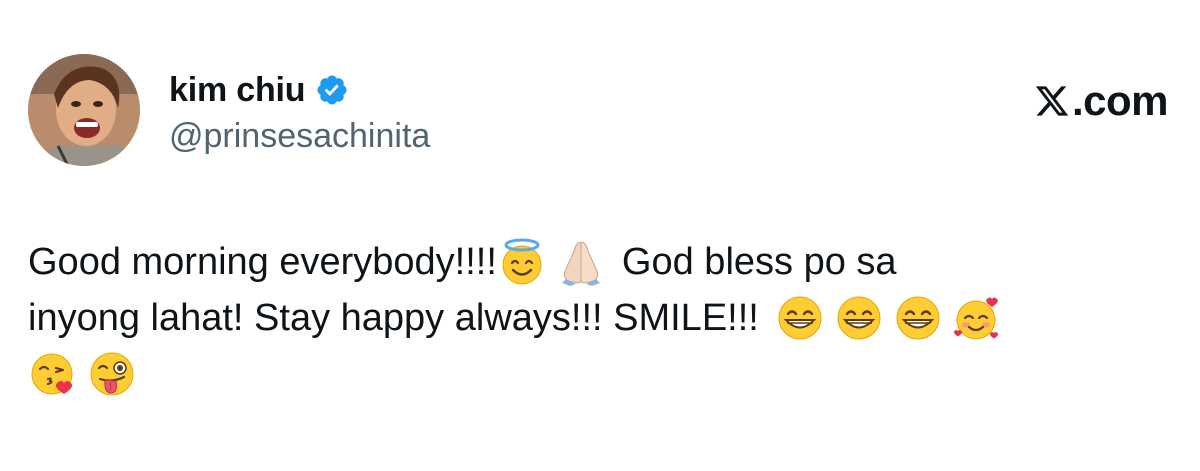 The image size is (1200, 471). I want to click on avatar, so click(84, 110).